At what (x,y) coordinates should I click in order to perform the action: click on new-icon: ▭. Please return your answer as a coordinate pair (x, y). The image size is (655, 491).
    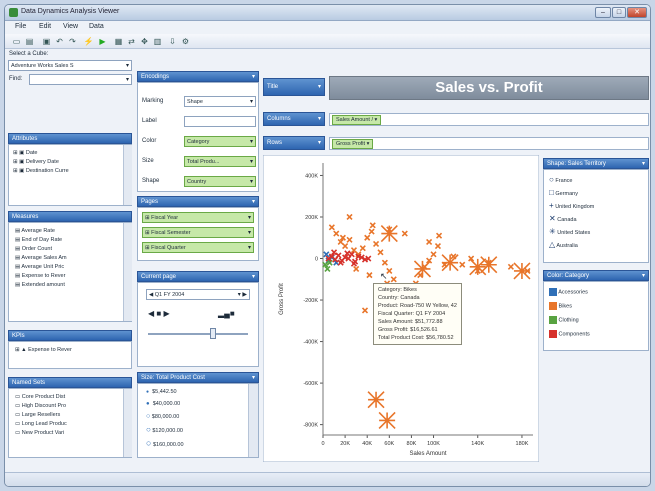
    Looking at the image, I should click on (16, 41).